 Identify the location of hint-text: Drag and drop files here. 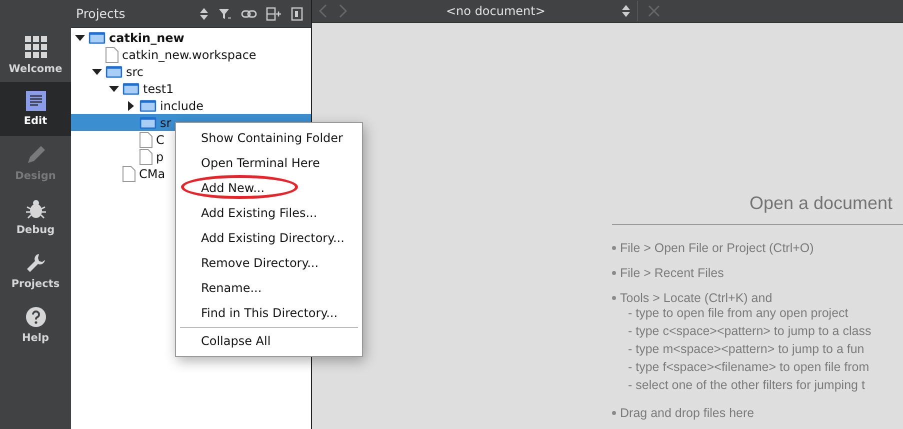
(687, 413).